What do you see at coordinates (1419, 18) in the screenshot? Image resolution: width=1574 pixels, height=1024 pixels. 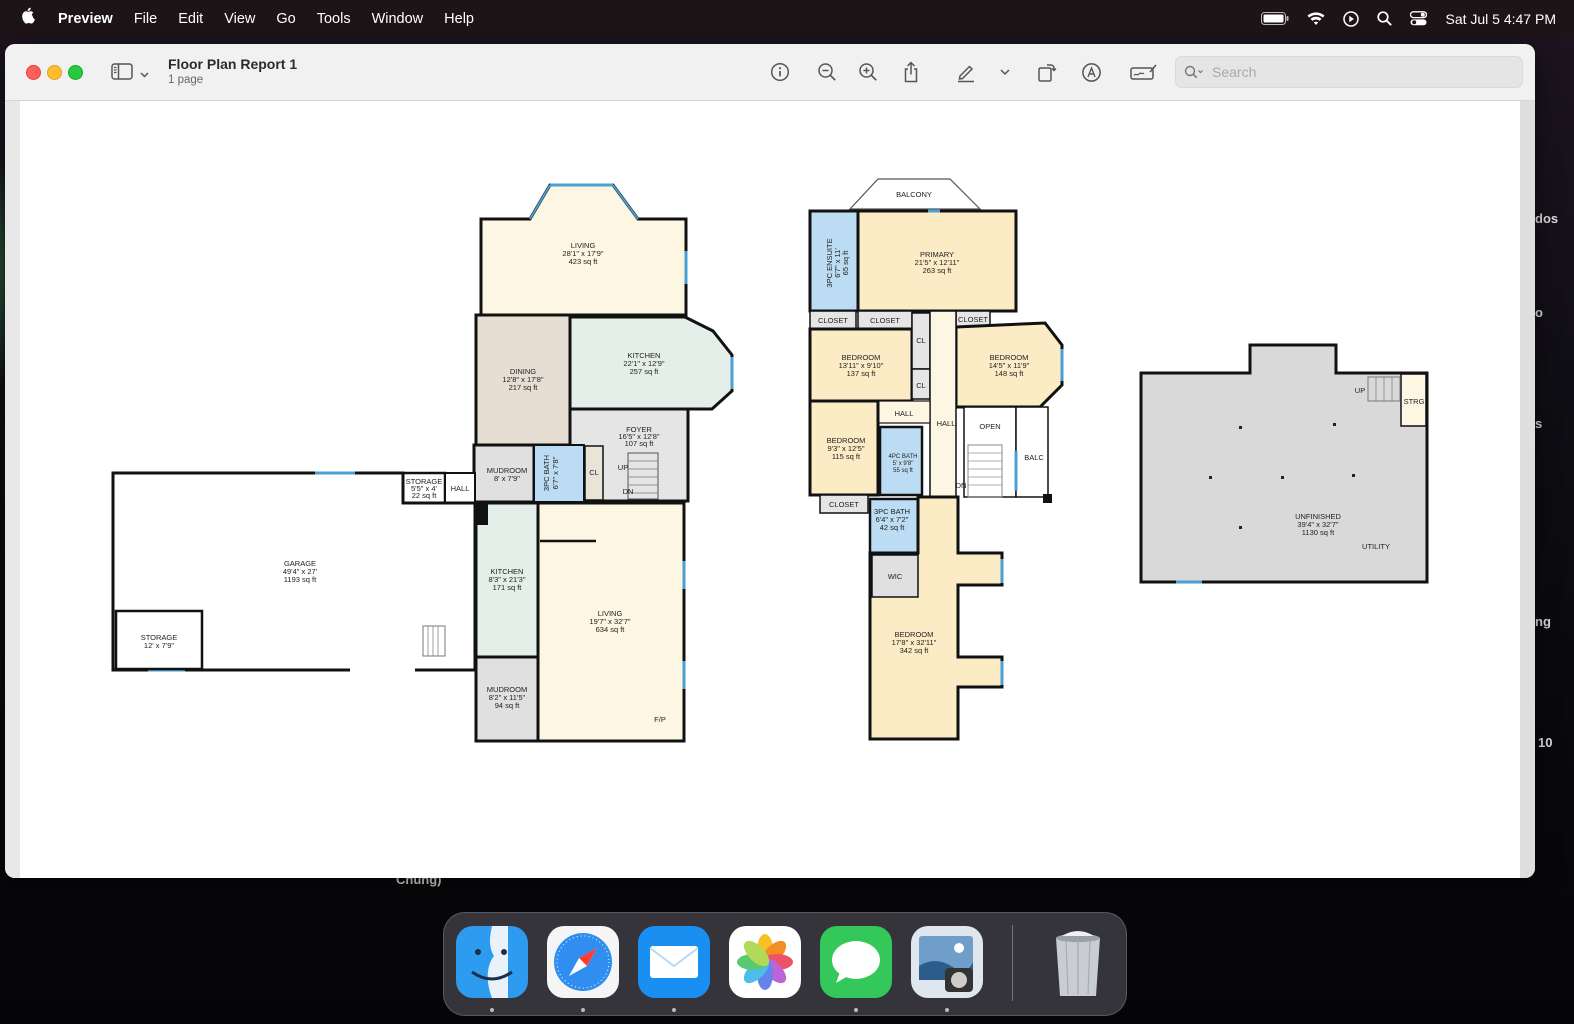 I see `control-center-icon` at bounding box center [1419, 18].